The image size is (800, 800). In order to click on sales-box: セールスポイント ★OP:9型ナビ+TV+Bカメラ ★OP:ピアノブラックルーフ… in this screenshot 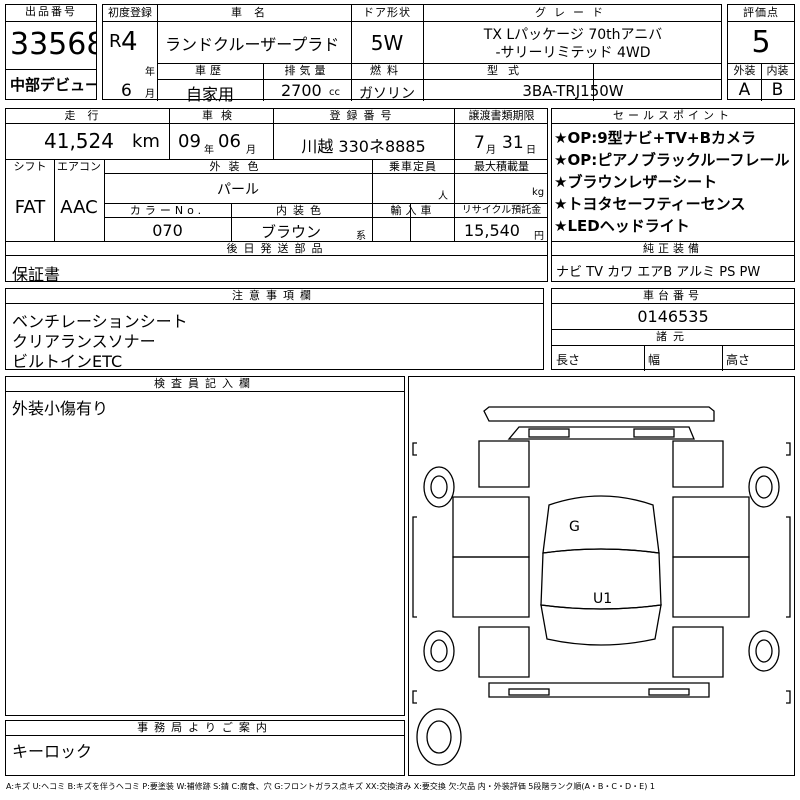, I will do `click(673, 195)`.